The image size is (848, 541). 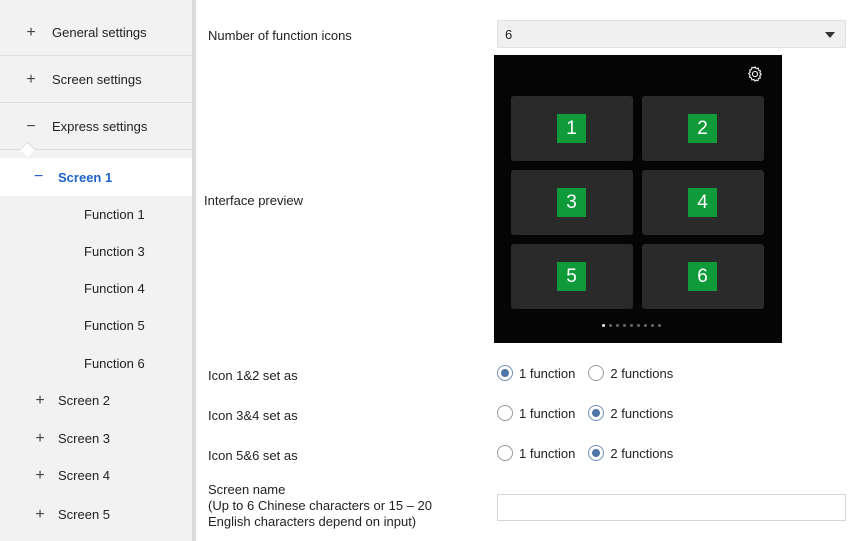 I want to click on preview-tile-1: 1, so click(x=572, y=128).